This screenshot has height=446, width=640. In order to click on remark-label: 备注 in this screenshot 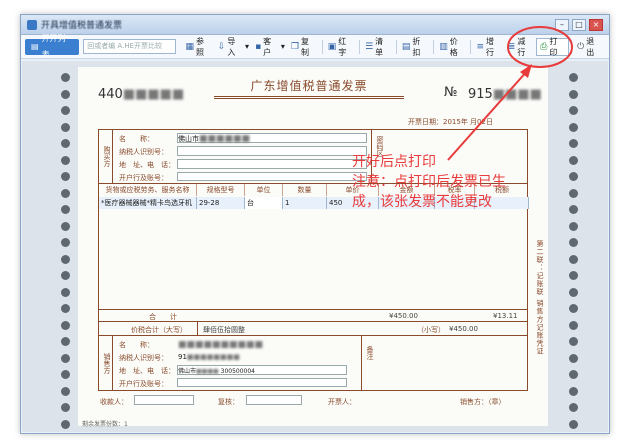, I will do `click(370, 353)`.